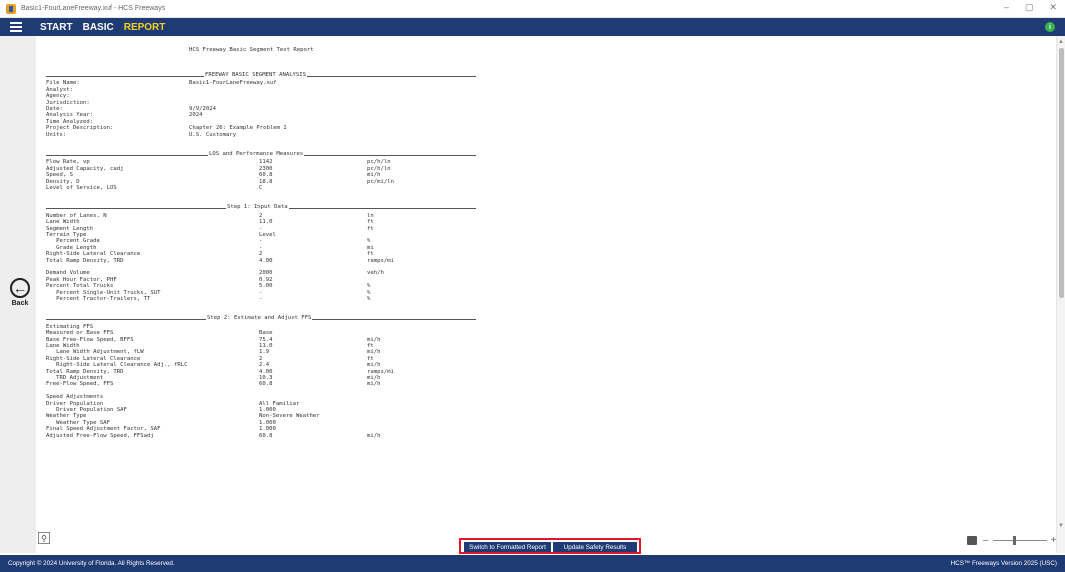 This screenshot has width=1065, height=572. What do you see at coordinates (1061, 526) in the screenshot?
I see `scroll-down-icon: ▼` at bounding box center [1061, 526].